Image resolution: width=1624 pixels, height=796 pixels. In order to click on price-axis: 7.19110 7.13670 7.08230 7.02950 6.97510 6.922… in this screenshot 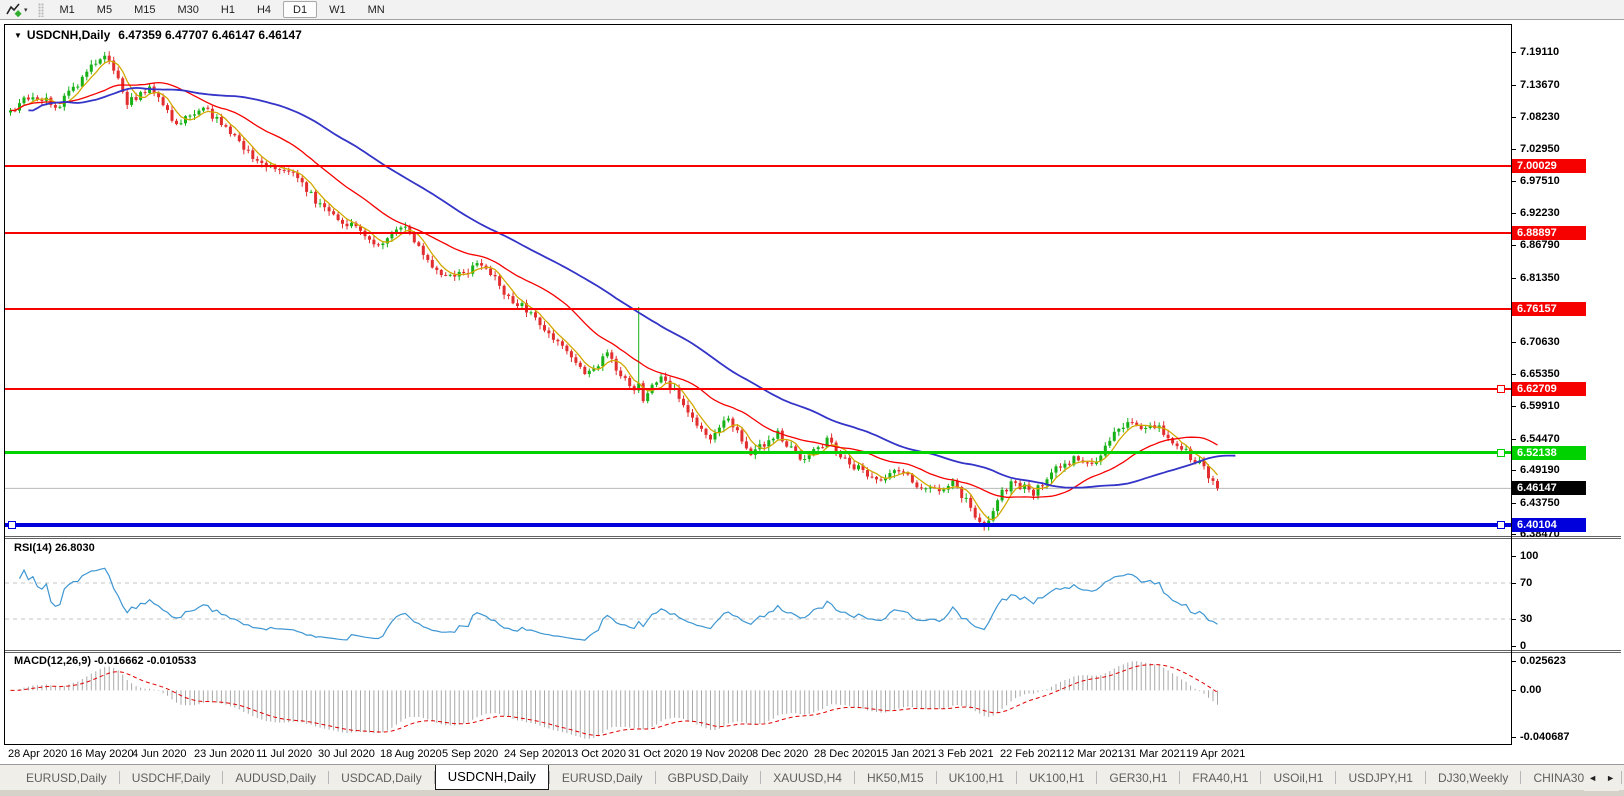, I will do `click(1566, 384)`.